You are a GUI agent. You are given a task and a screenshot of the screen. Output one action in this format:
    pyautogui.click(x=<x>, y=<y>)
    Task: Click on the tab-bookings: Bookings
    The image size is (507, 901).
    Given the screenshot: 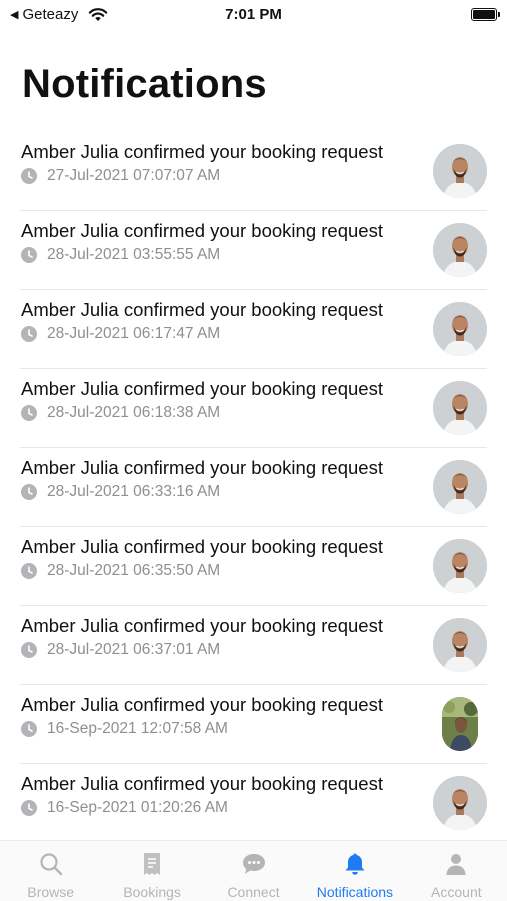 What is the action you would take?
    pyautogui.click(x=151, y=871)
    